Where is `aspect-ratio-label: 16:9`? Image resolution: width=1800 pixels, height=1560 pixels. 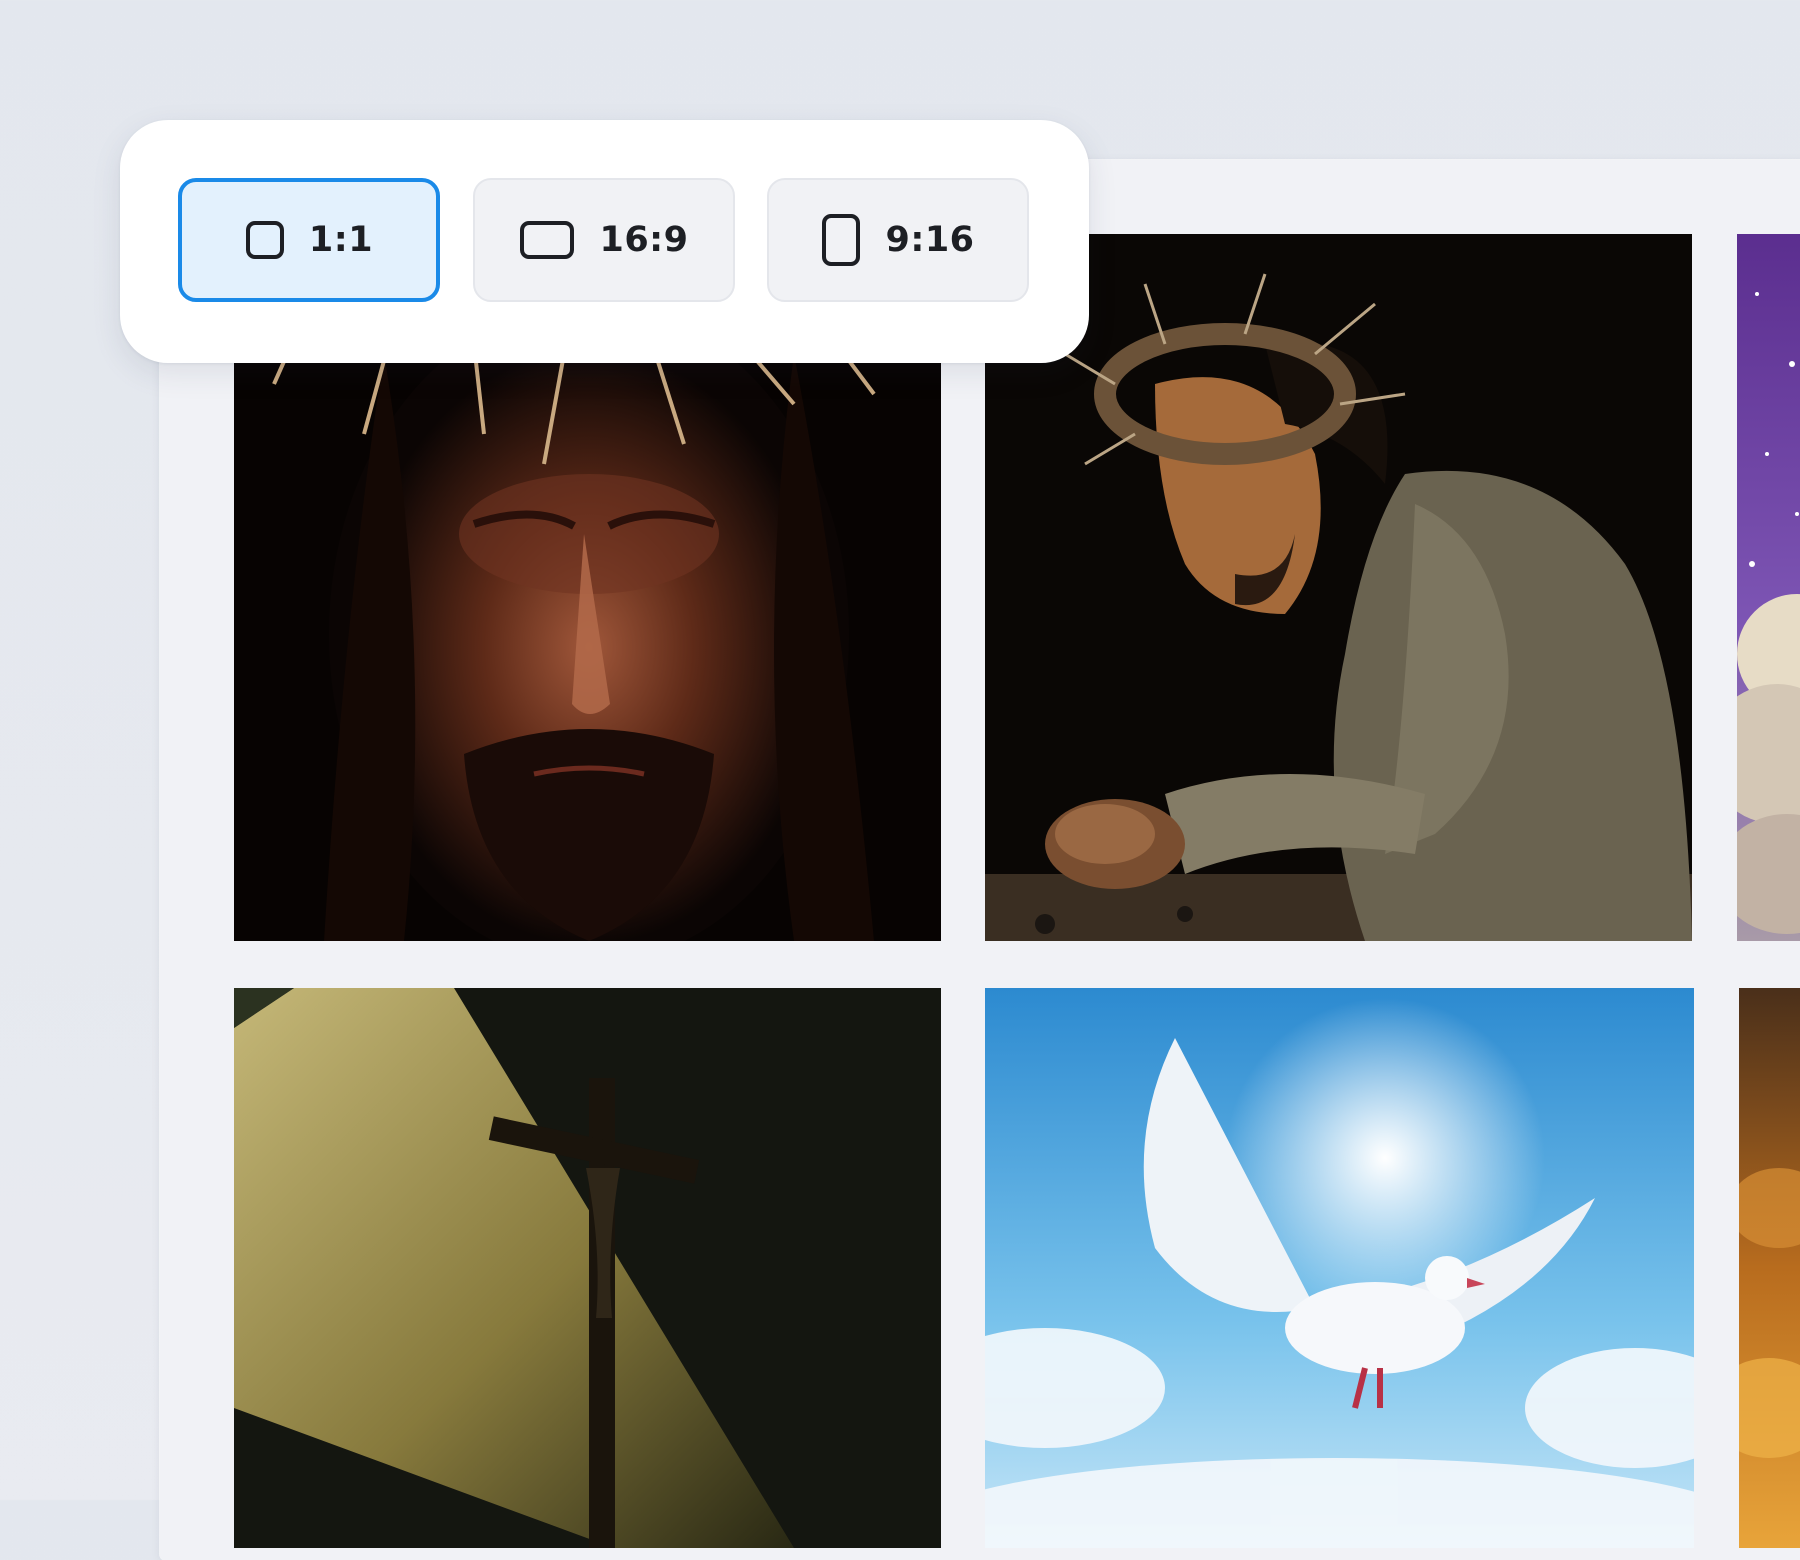
aspect-ratio-label: 16:9 is located at coordinates (644, 240).